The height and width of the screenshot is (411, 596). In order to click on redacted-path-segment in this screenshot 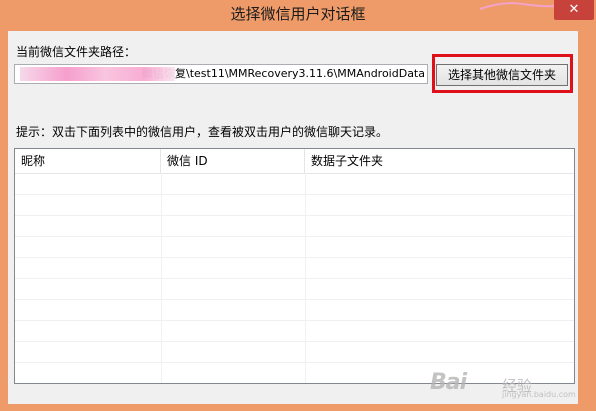, I will do `click(97, 74)`.